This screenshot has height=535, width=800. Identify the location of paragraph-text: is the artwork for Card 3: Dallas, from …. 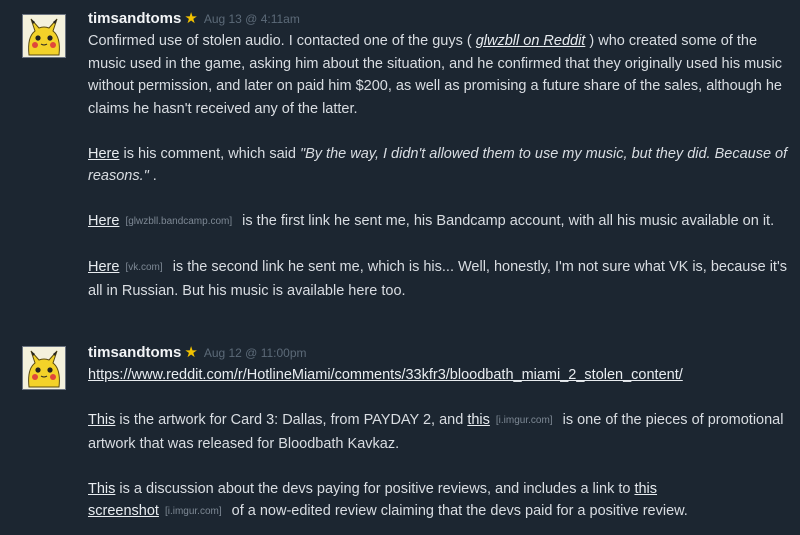
(291, 420).